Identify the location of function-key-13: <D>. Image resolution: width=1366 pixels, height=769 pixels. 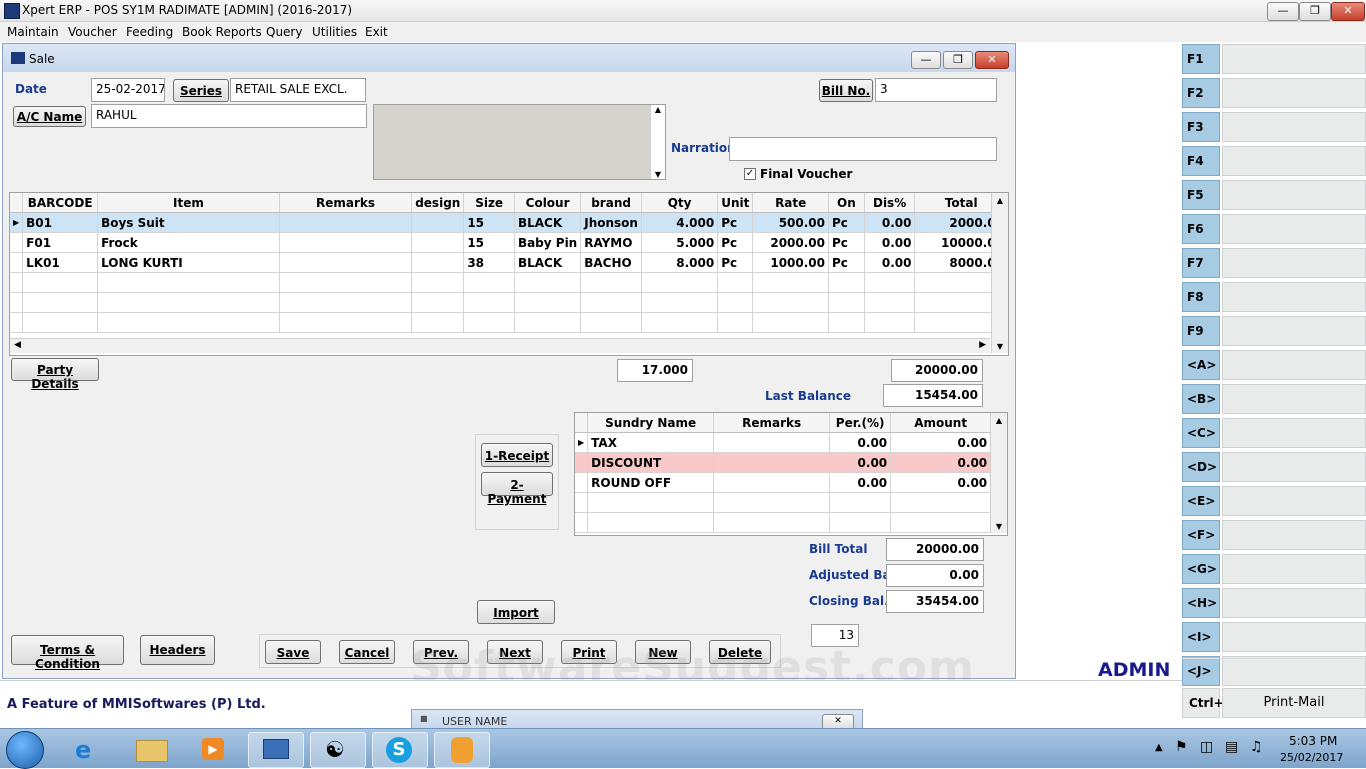
(1274, 468).